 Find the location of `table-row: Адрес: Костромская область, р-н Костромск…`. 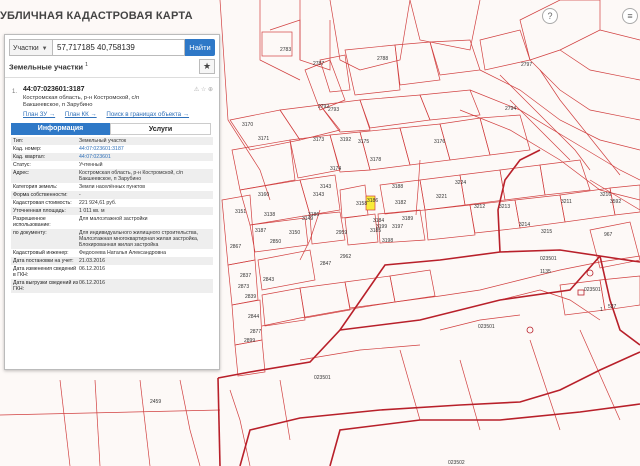

table-row: Адрес: Костромская область, р-н Костромск… is located at coordinates (112, 176).